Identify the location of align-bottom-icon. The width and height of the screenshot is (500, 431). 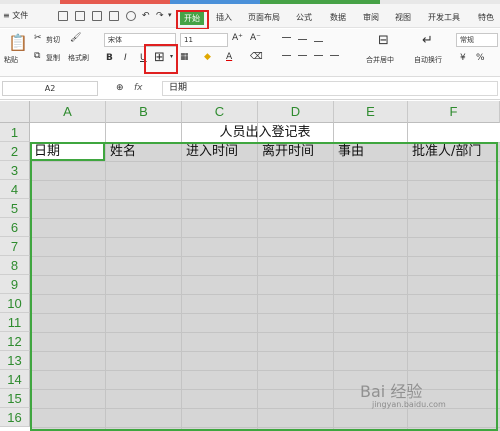
(318, 41).